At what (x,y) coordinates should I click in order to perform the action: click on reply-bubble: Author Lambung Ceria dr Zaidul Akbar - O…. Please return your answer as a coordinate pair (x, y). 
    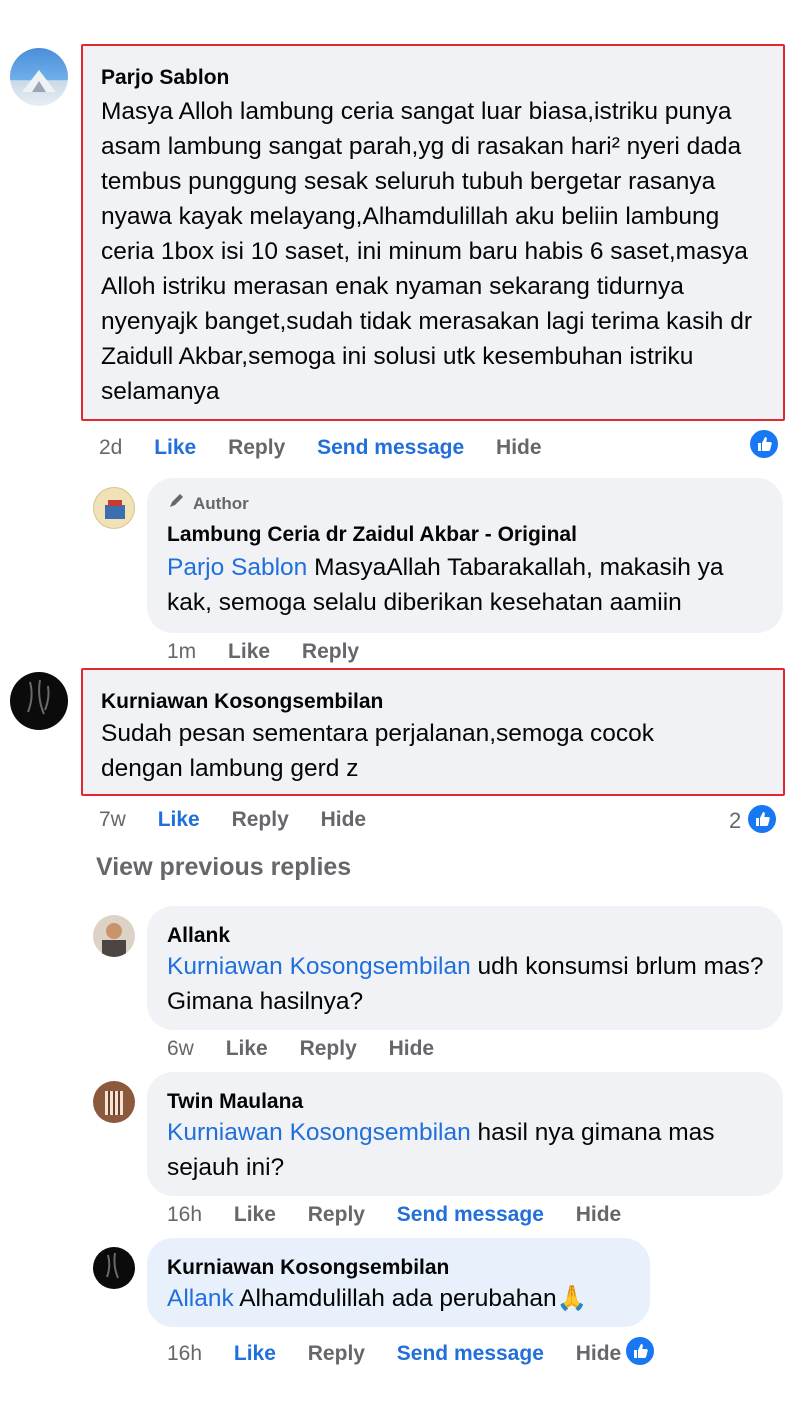
    Looking at the image, I should click on (465, 555).